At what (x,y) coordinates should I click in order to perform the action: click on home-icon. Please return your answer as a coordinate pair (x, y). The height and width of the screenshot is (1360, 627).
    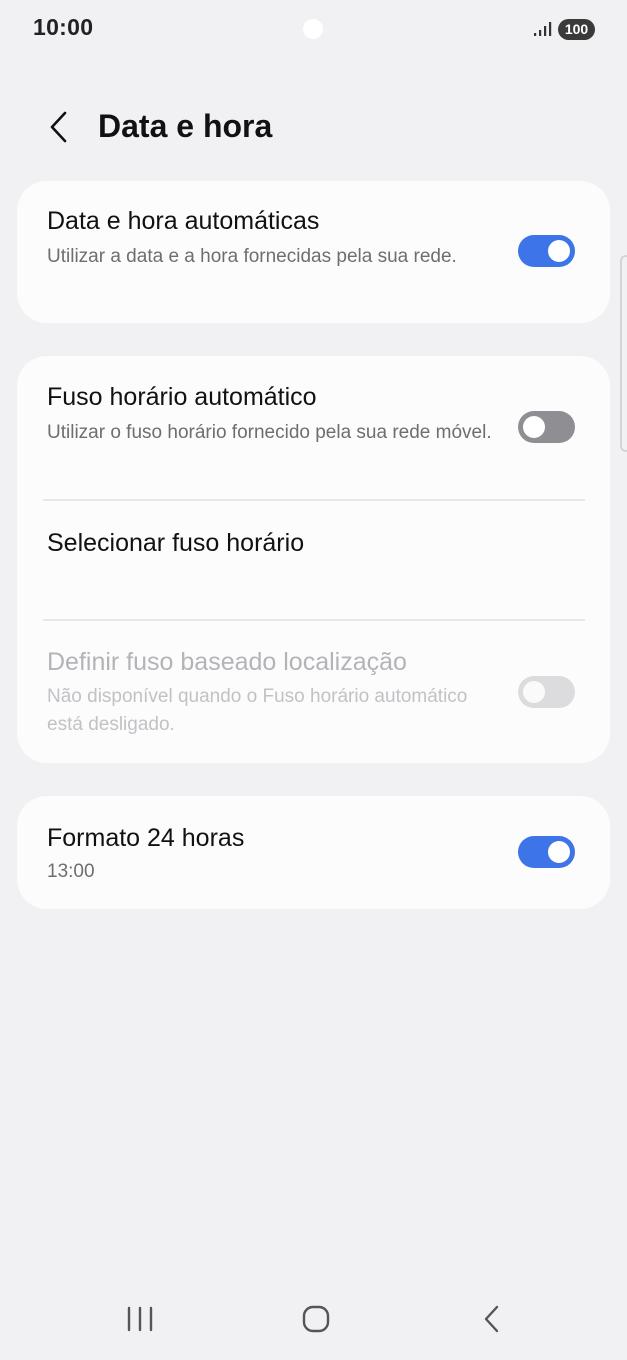
    Looking at the image, I should click on (316, 1321).